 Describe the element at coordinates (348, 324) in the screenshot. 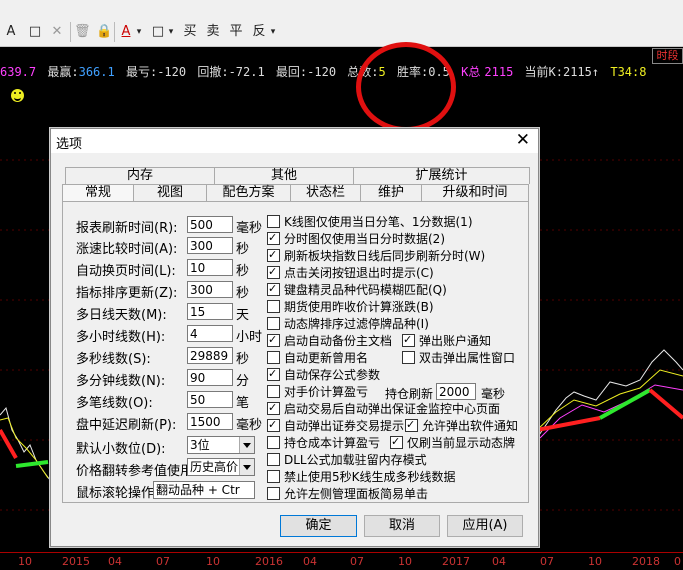

I see `check-filter-suspended: 动态牌排序过滤停牌品种(I)` at that location.